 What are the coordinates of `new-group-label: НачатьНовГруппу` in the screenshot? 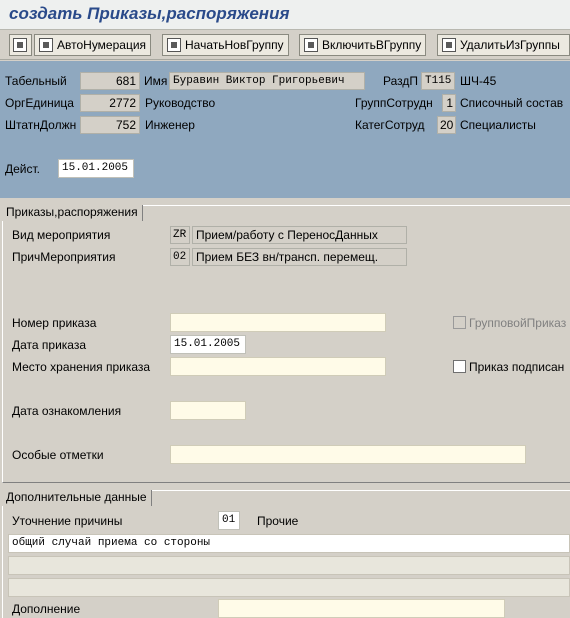 It's located at (234, 45).